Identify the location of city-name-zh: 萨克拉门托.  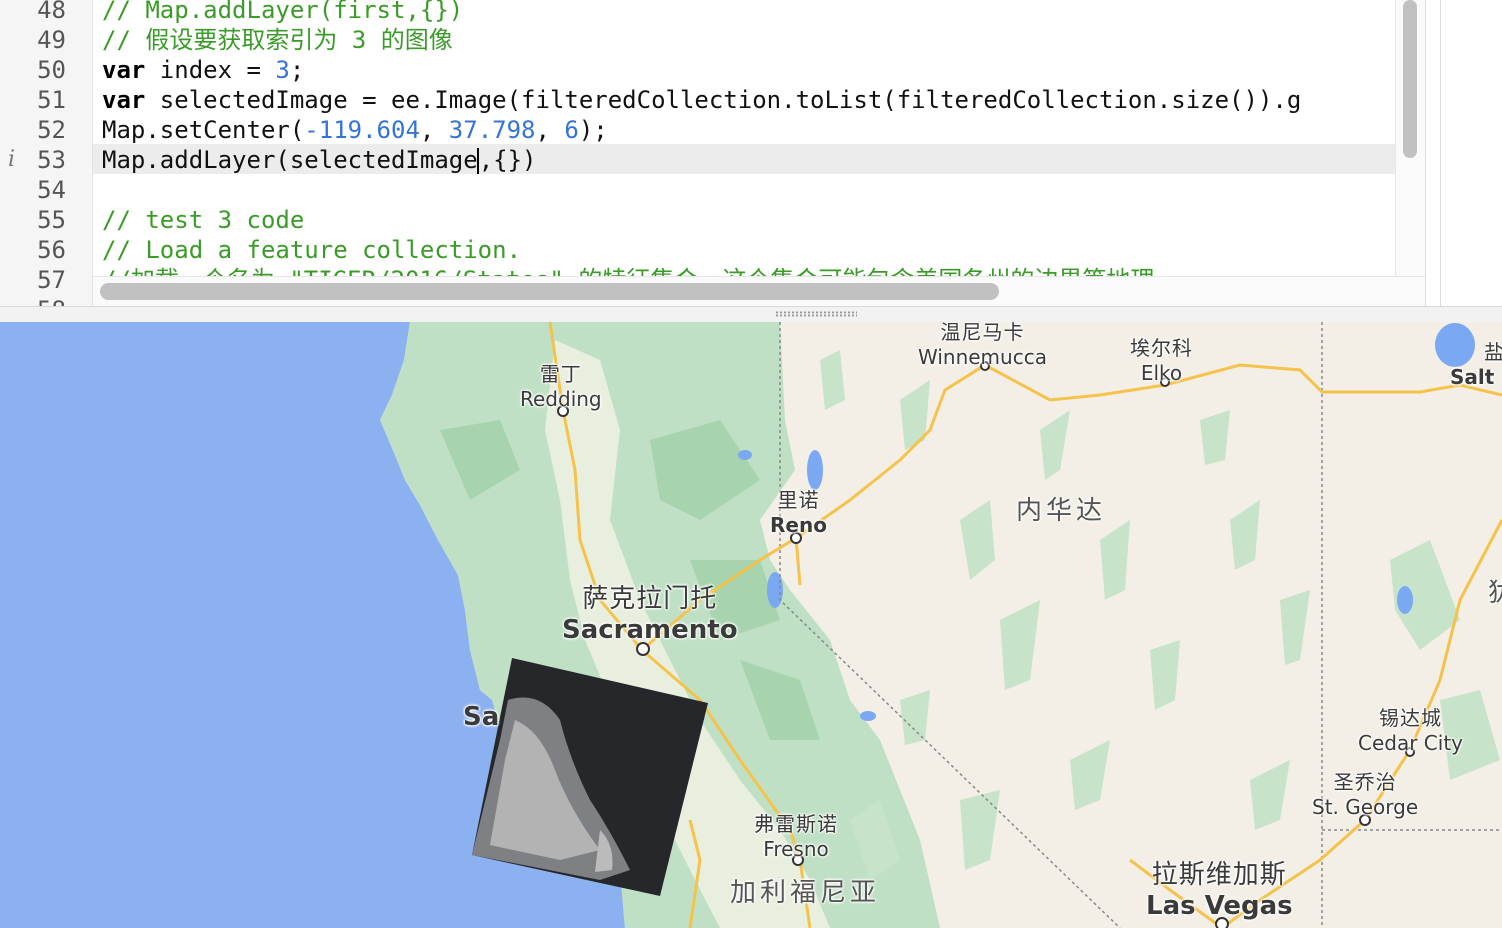
(650, 599).